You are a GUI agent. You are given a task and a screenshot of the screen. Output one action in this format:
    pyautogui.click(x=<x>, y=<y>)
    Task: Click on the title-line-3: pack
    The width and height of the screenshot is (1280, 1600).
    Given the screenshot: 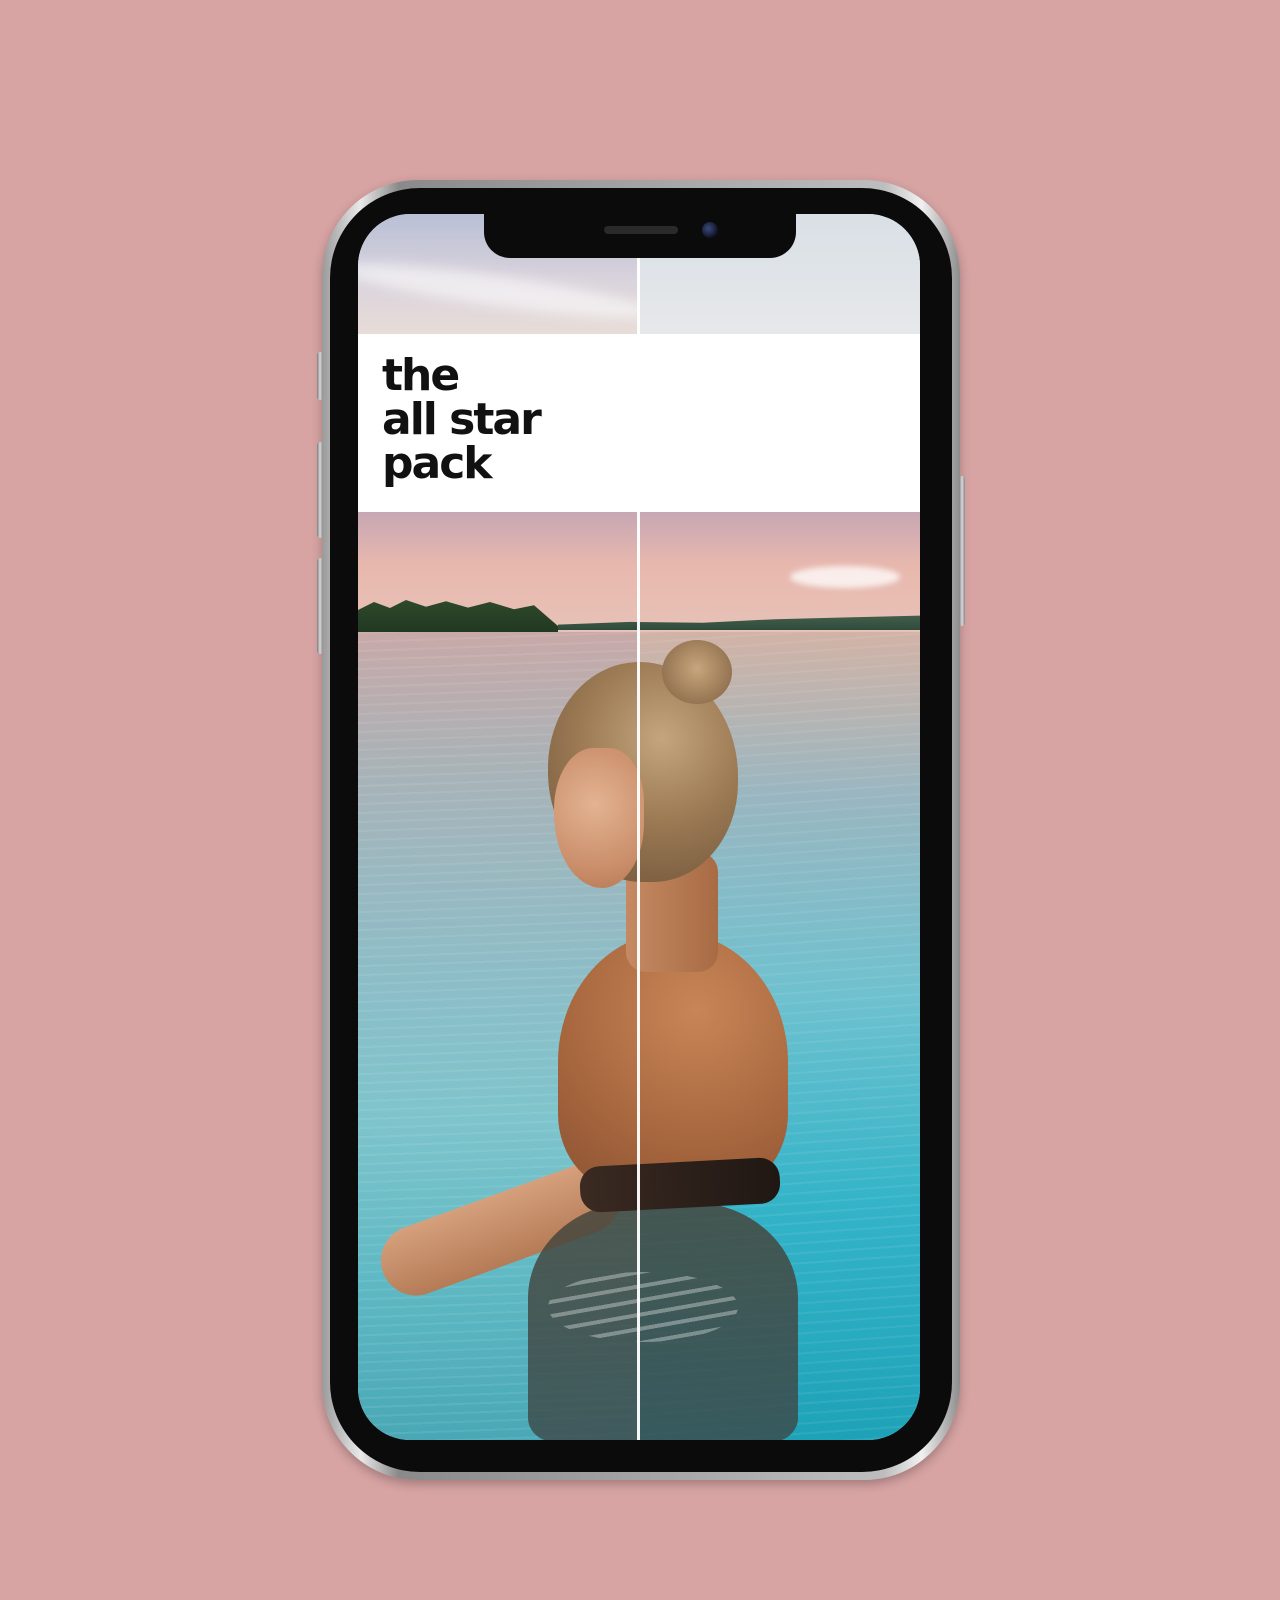 What is the action you would take?
    pyautogui.click(x=437, y=463)
    